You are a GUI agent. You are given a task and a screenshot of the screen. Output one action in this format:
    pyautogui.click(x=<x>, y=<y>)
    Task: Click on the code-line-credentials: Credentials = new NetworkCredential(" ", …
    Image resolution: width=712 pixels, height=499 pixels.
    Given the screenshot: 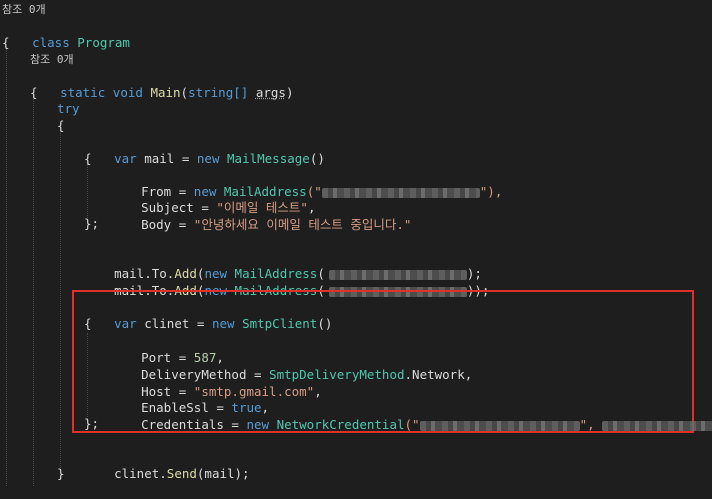 What is the action you would take?
    pyautogui.click(x=411, y=415)
    